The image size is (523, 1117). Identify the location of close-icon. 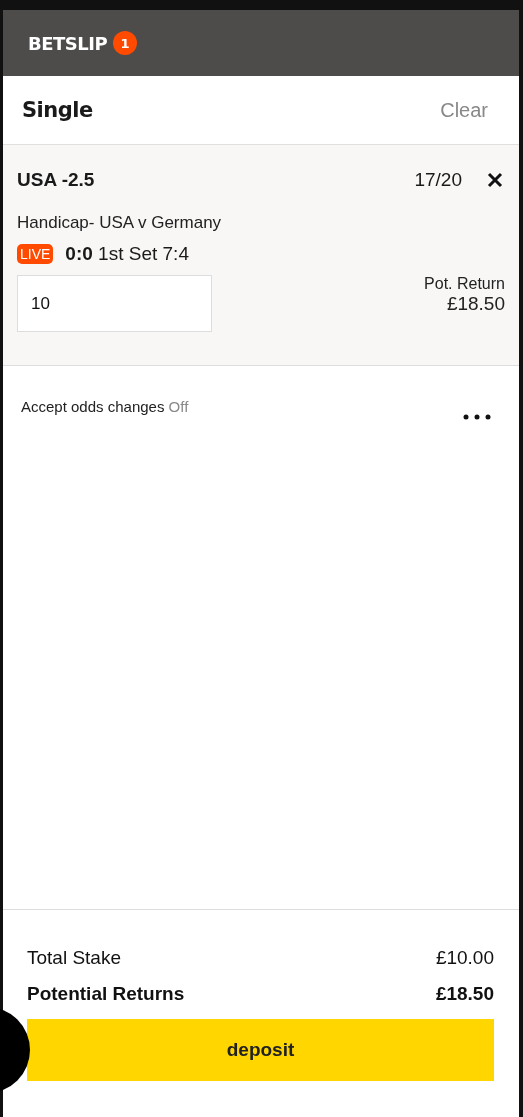
(495, 180).